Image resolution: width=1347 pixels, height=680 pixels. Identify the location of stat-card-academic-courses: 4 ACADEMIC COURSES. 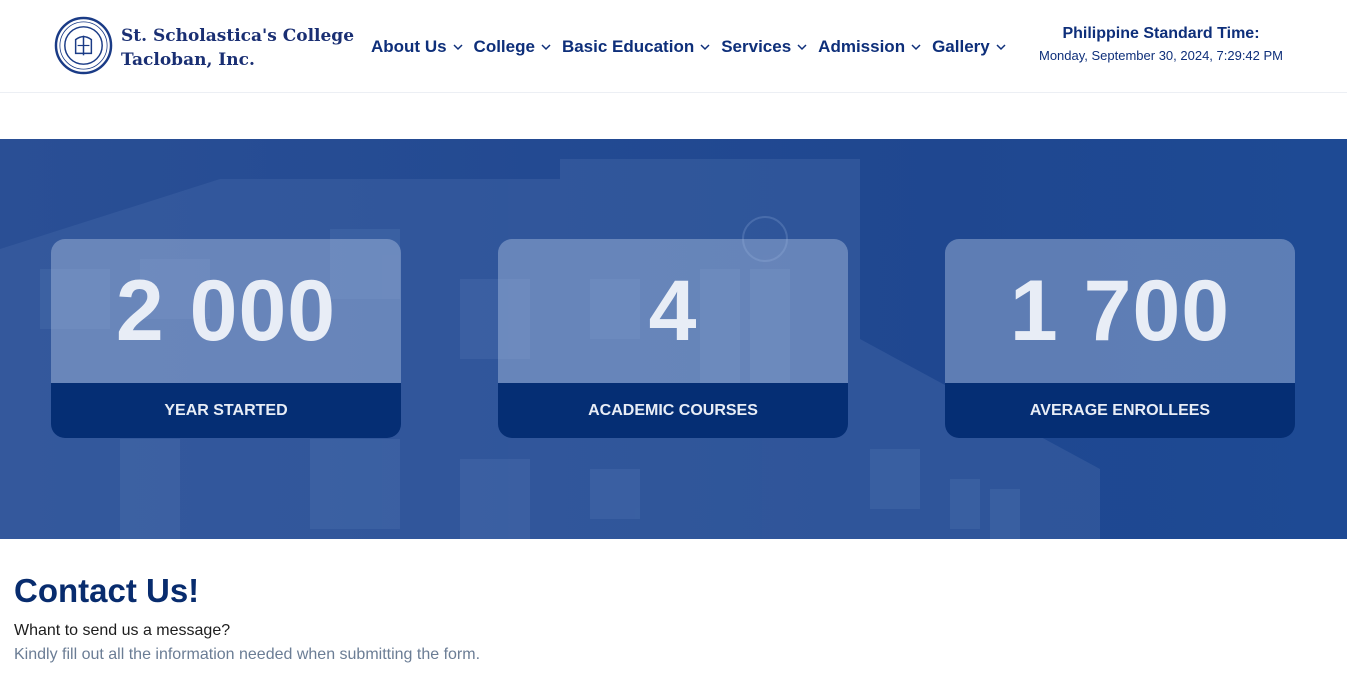
(673, 338).